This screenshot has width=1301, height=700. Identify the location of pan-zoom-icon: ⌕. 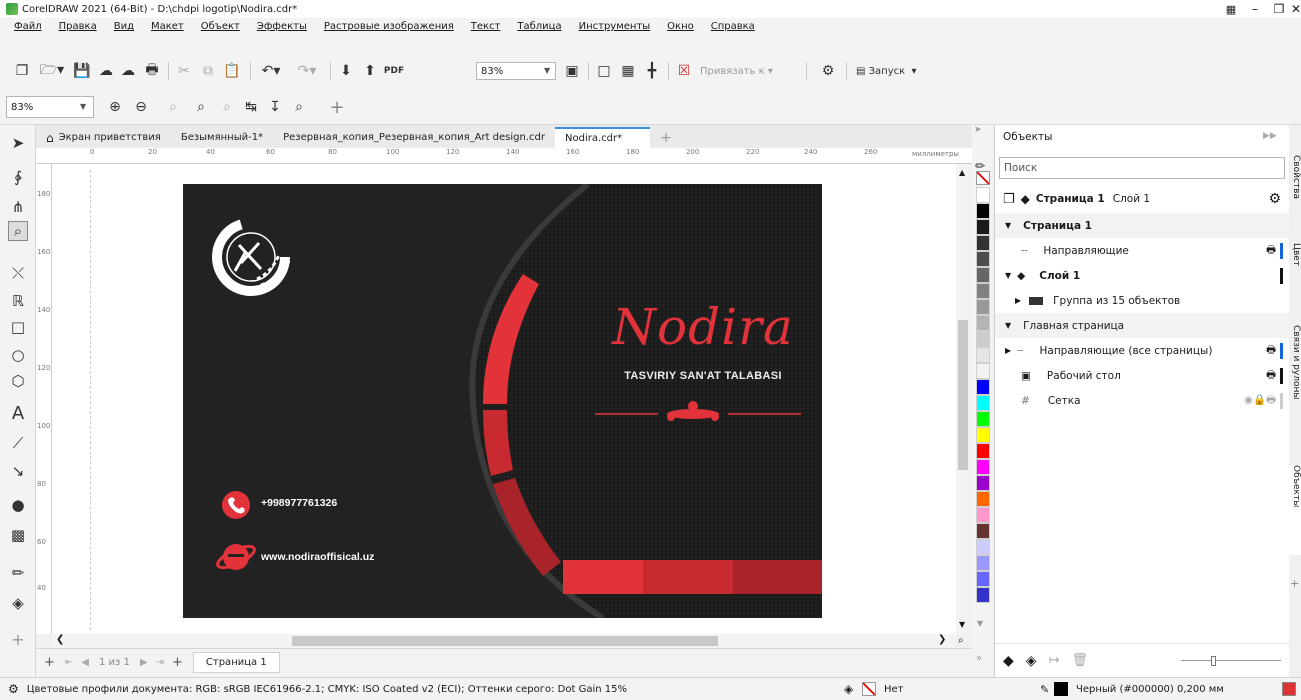
(299, 107).